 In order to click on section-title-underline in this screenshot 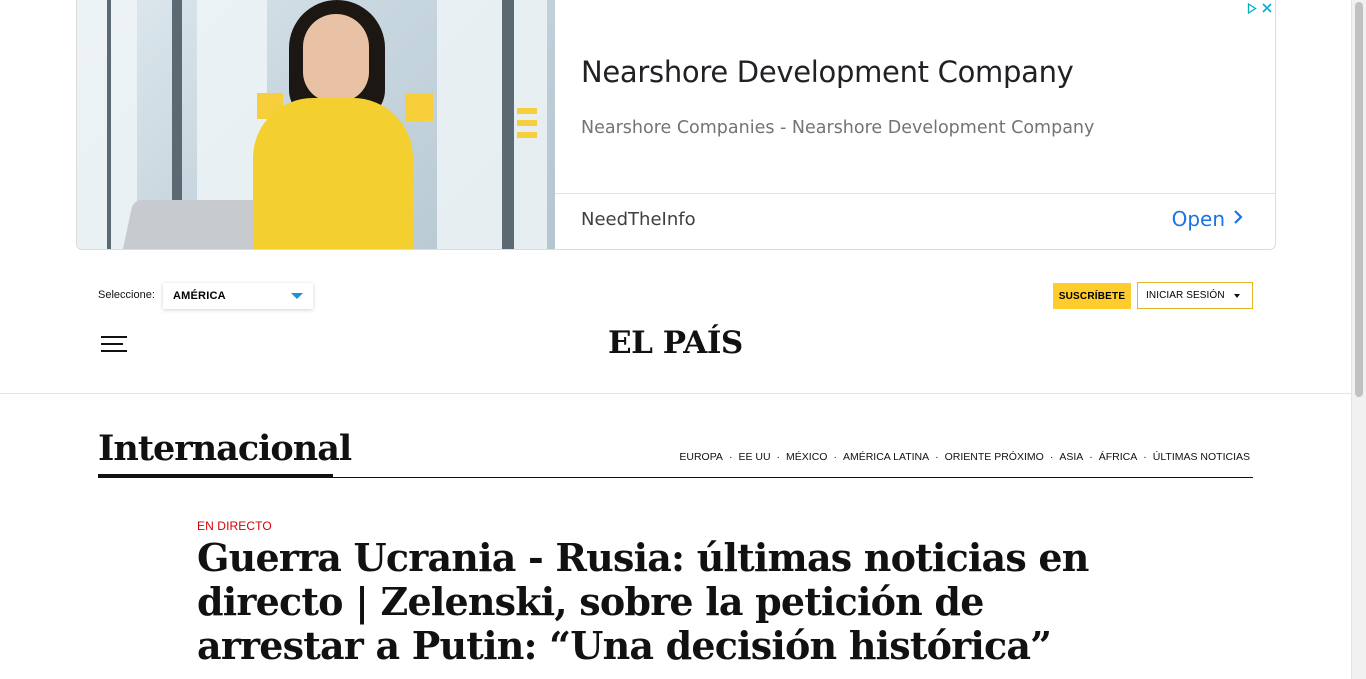, I will do `click(215, 476)`.